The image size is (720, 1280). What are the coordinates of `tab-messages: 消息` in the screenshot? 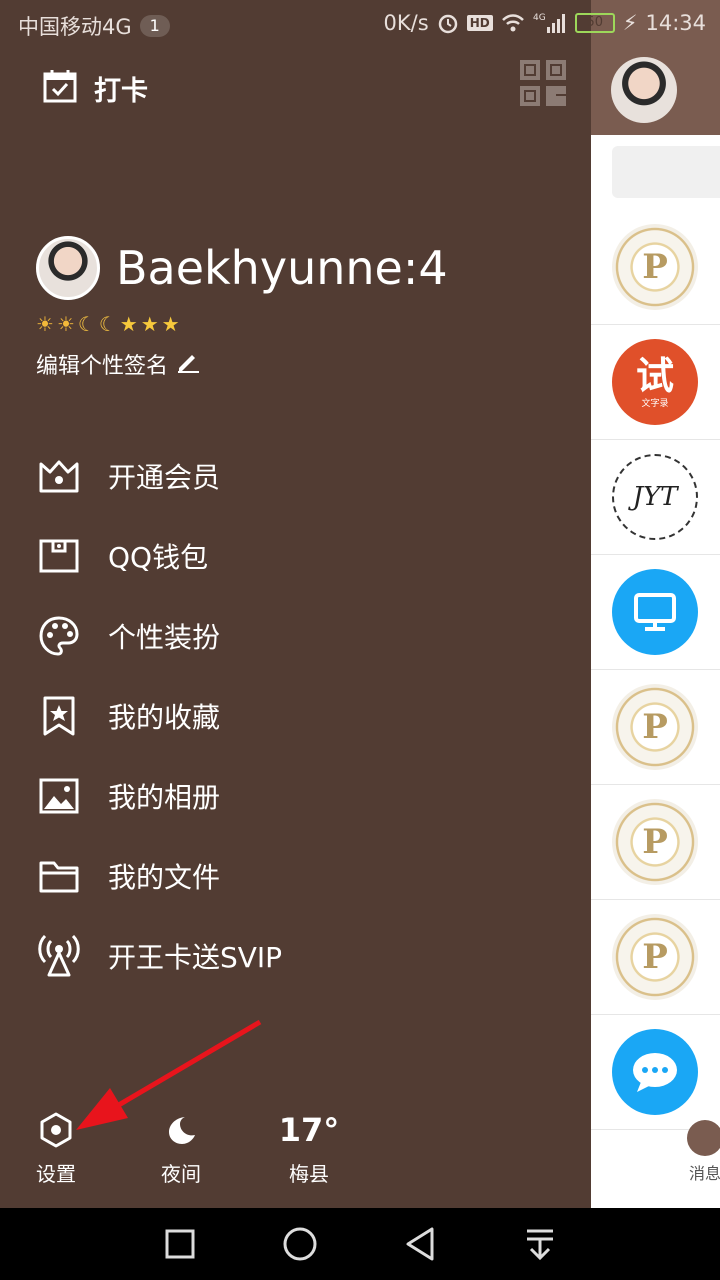 It's located at (703, 1152).